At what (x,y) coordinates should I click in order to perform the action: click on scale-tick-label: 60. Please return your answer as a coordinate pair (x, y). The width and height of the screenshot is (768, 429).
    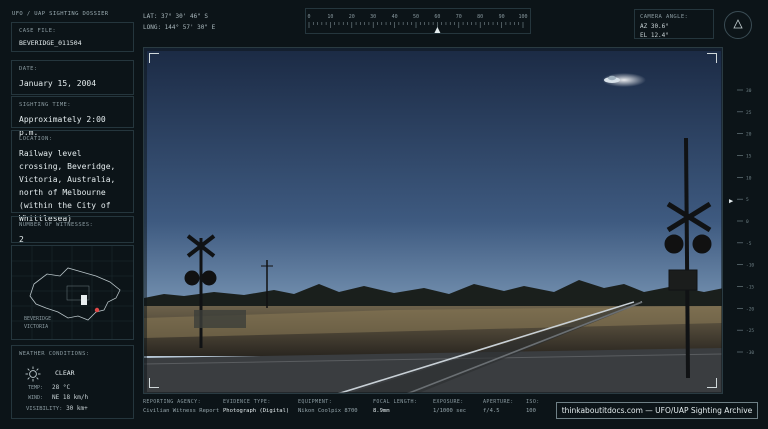
    Looking at the image, I should click on (437, 17).